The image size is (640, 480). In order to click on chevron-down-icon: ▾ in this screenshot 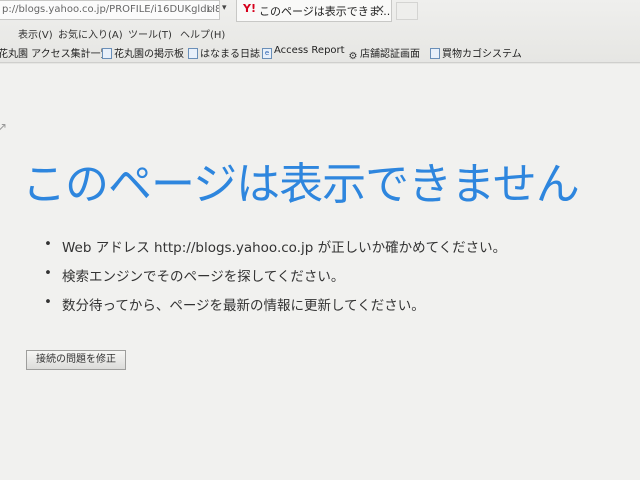, I will do `click(224, 8)`.